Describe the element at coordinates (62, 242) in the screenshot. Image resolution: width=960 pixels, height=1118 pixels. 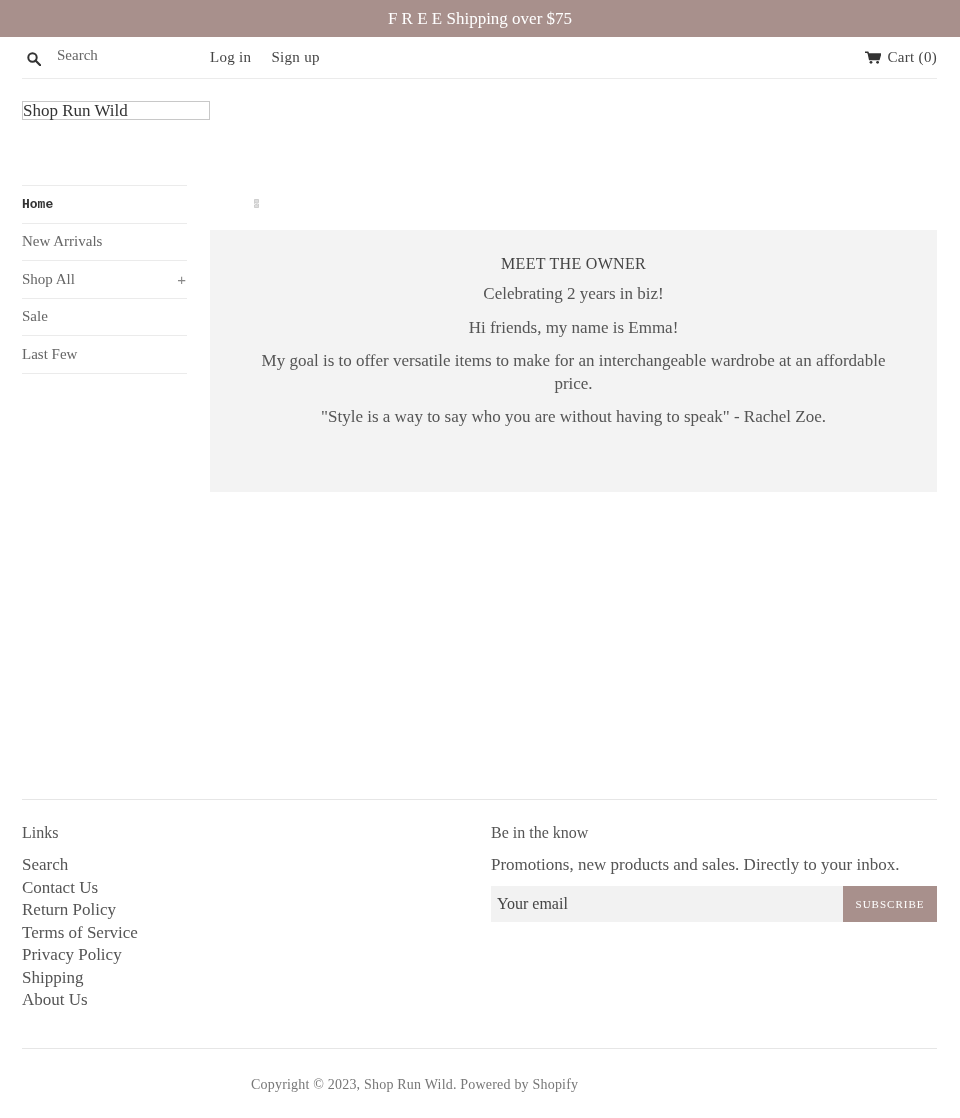
I see `sidebar-link: New Arrivals` at that location.